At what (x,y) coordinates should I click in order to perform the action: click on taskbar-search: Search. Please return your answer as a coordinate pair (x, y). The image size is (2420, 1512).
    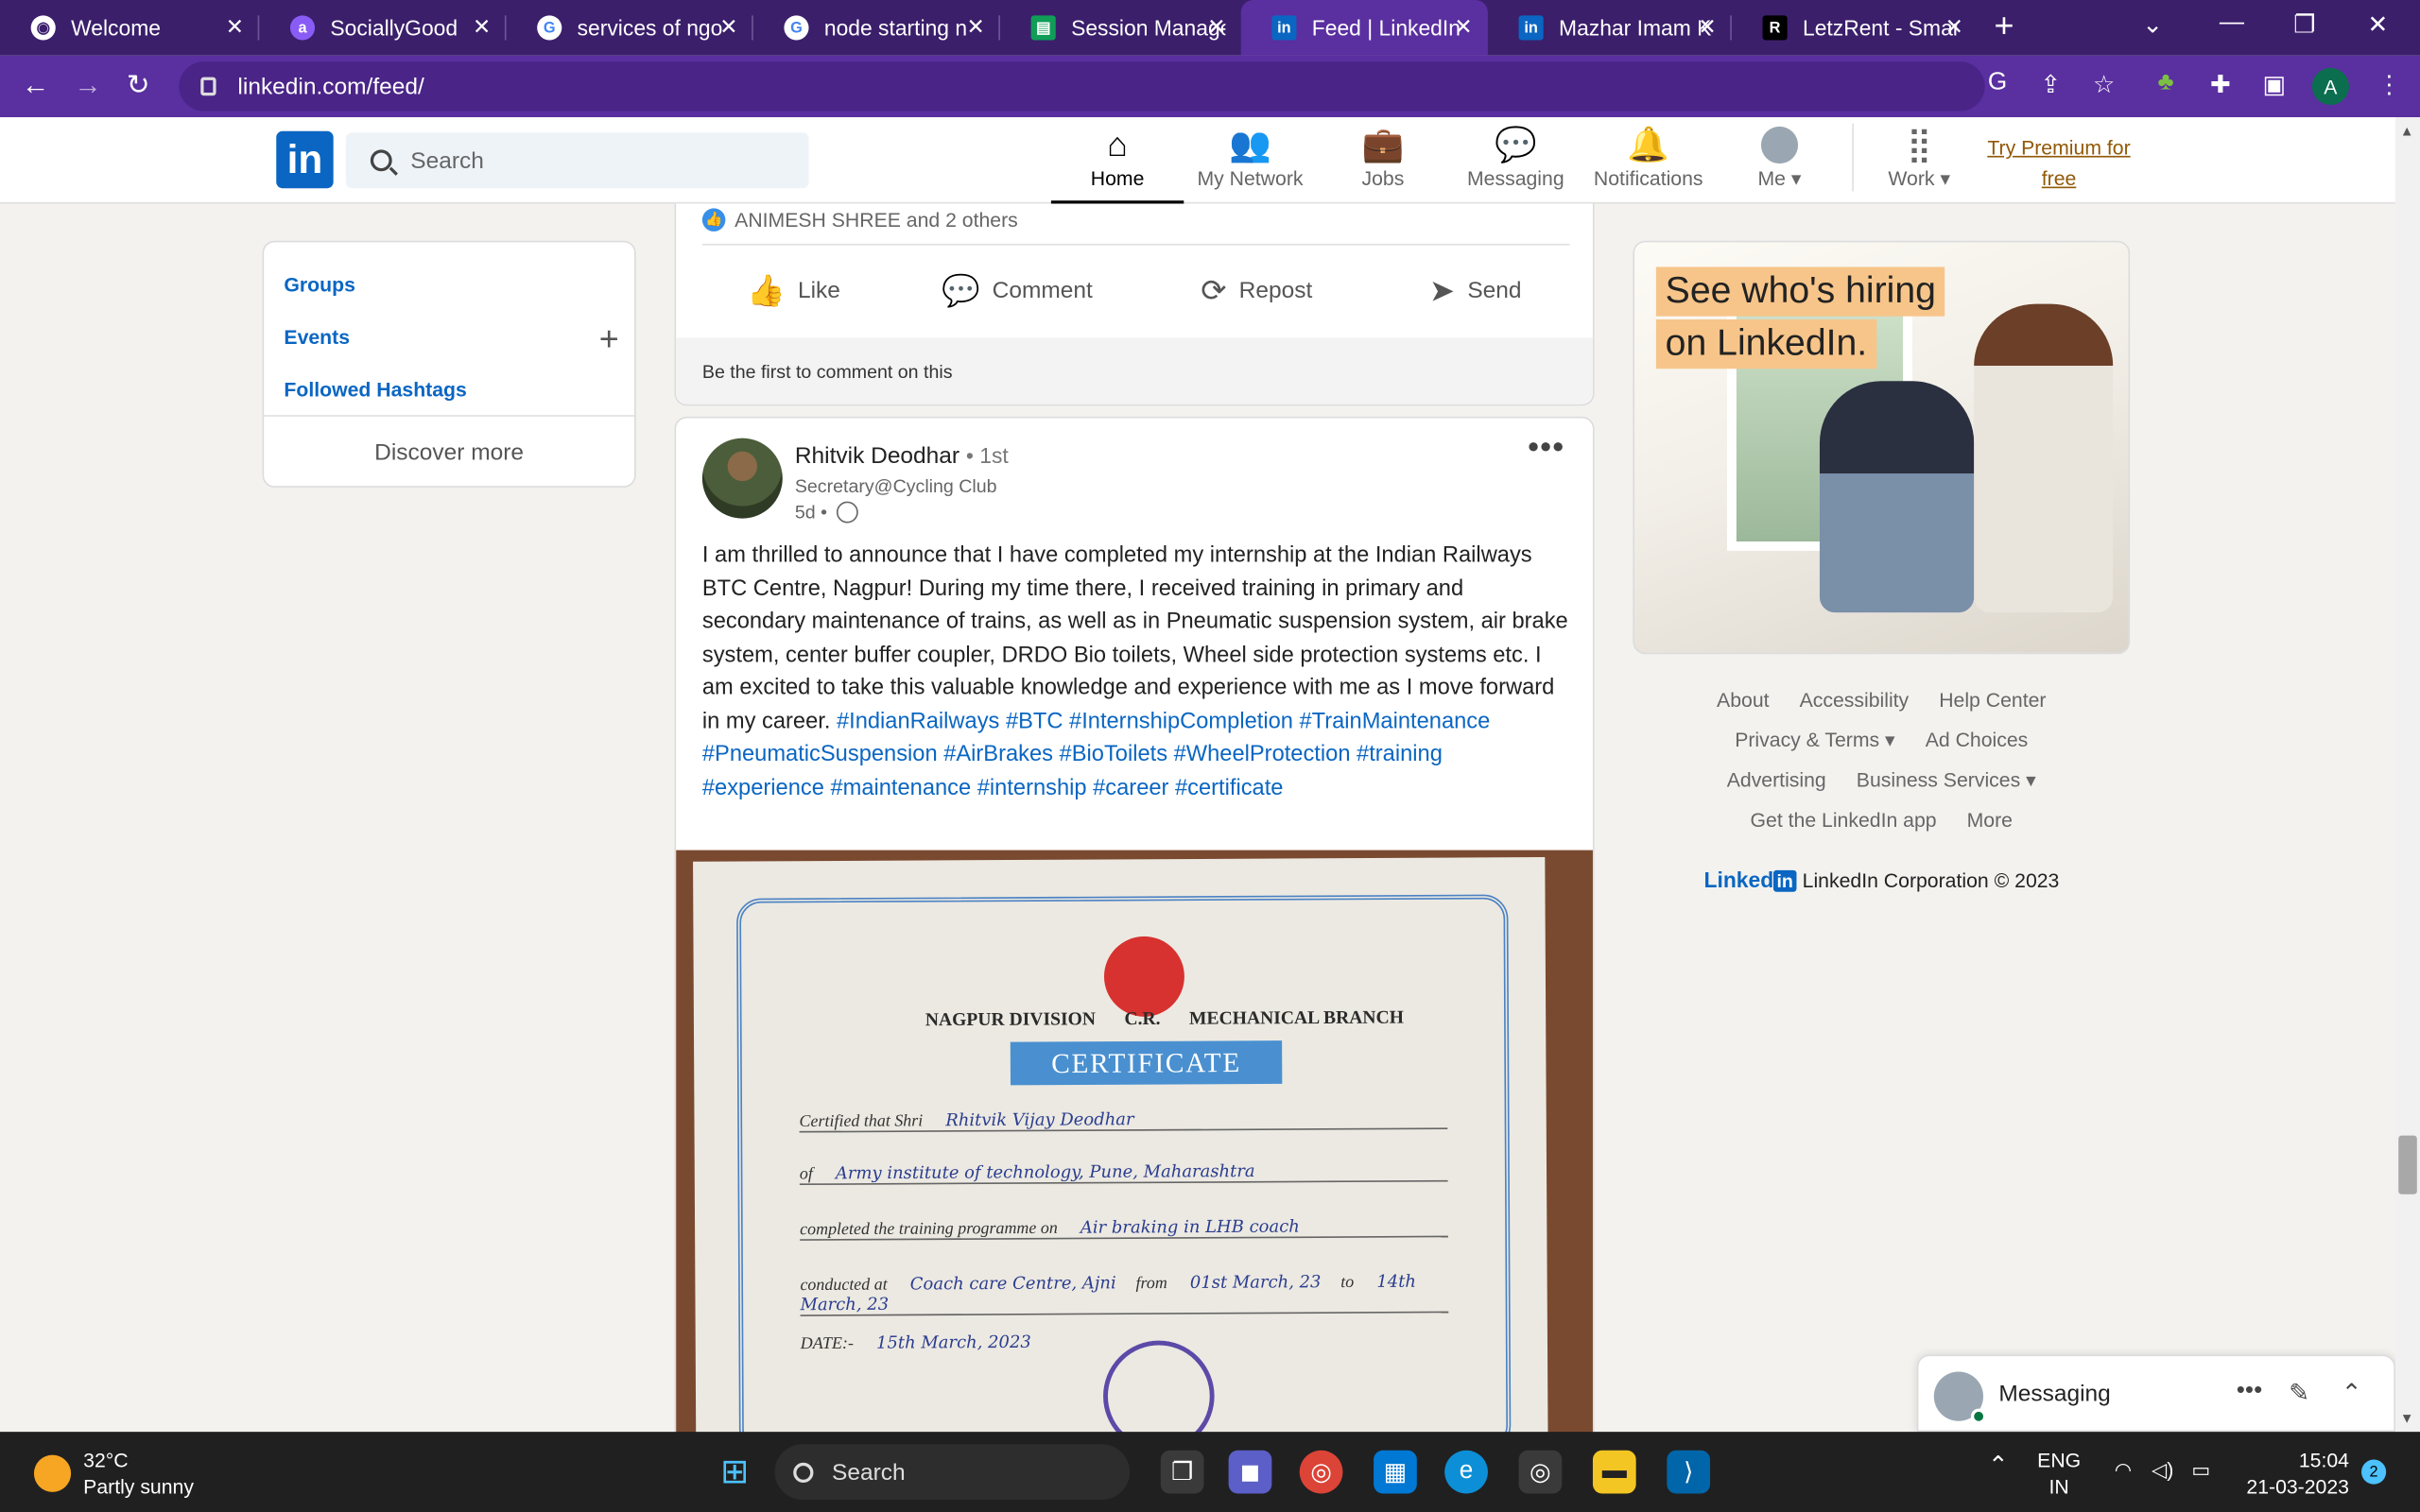
    Looking at the image, I should click on (952, 1472).